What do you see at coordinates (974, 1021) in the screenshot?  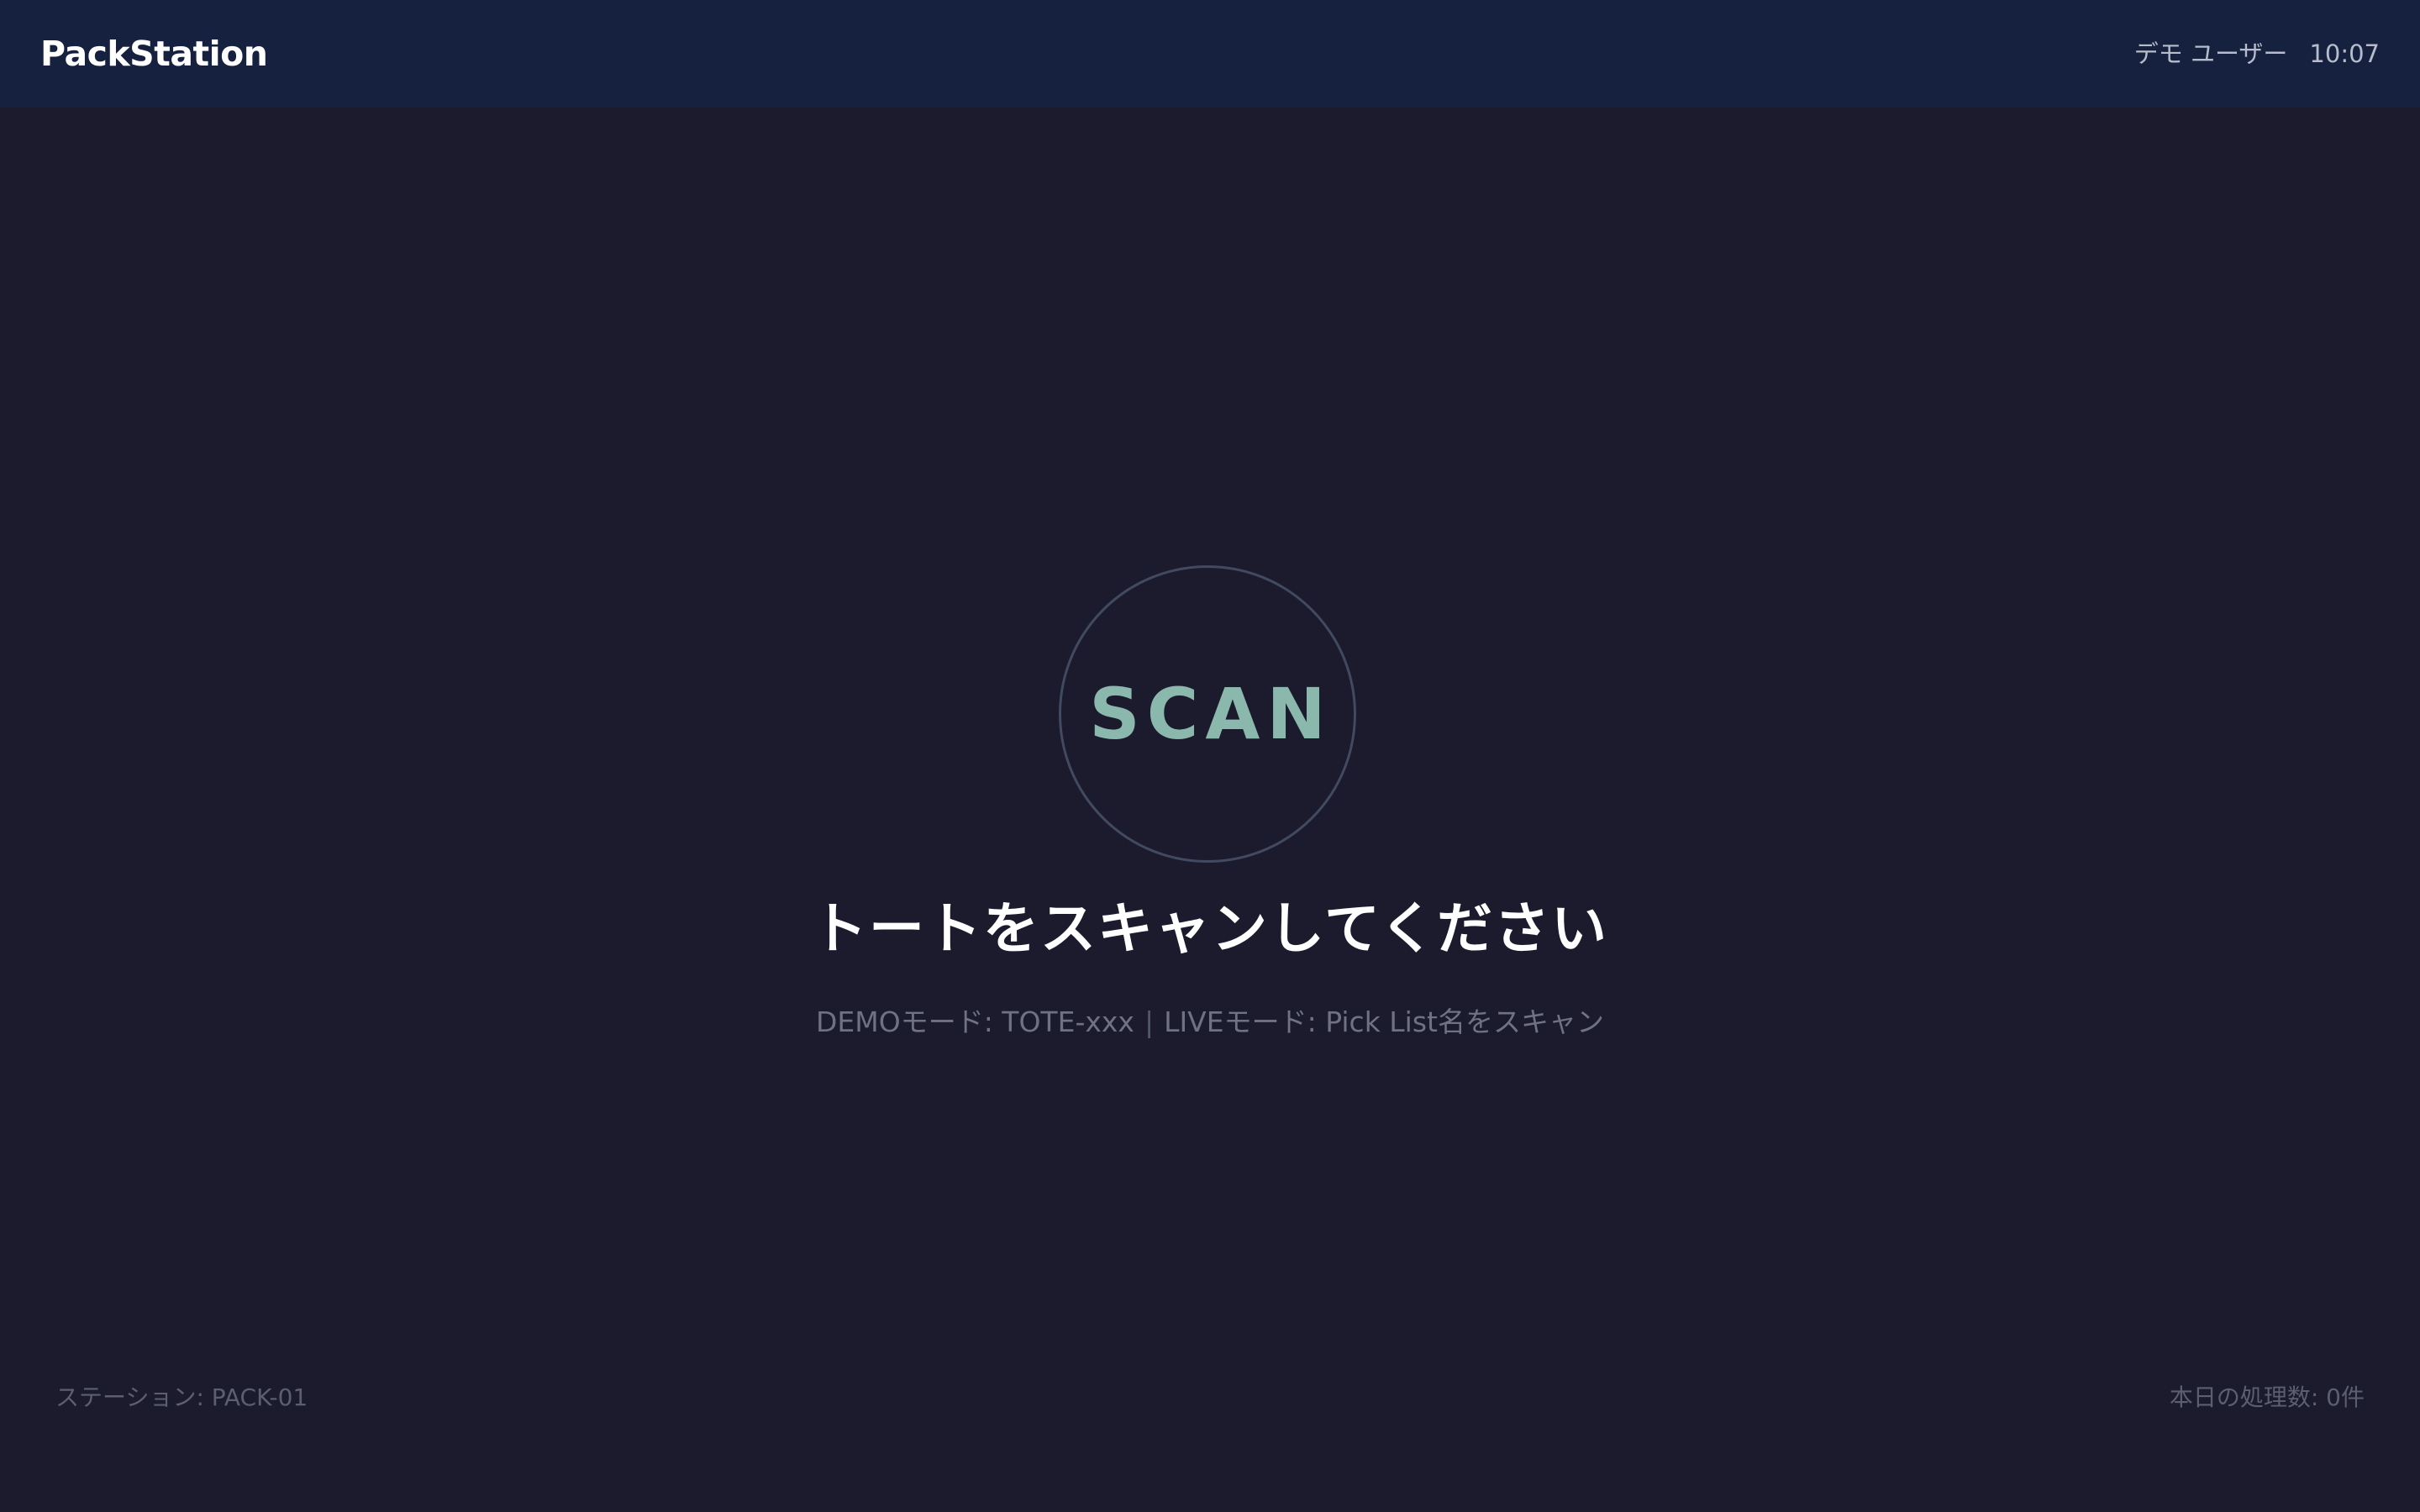 I see `demo-mode-hint: DEMOモード: TOTE-xxx` at bounding box center [974, 1021].